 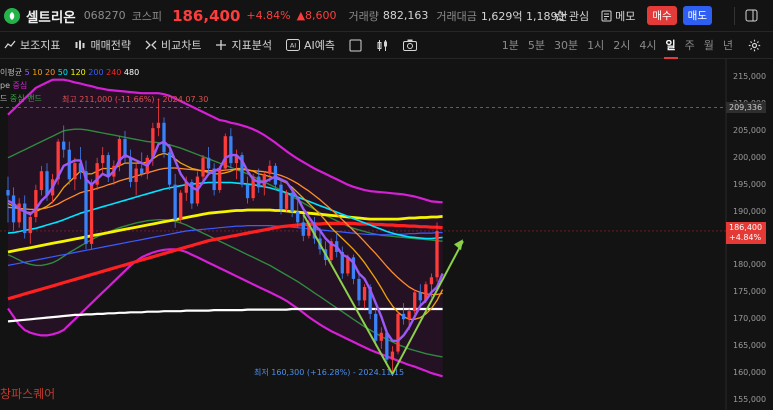 I want to click on period-week: 주, so click(x=690, y=45).